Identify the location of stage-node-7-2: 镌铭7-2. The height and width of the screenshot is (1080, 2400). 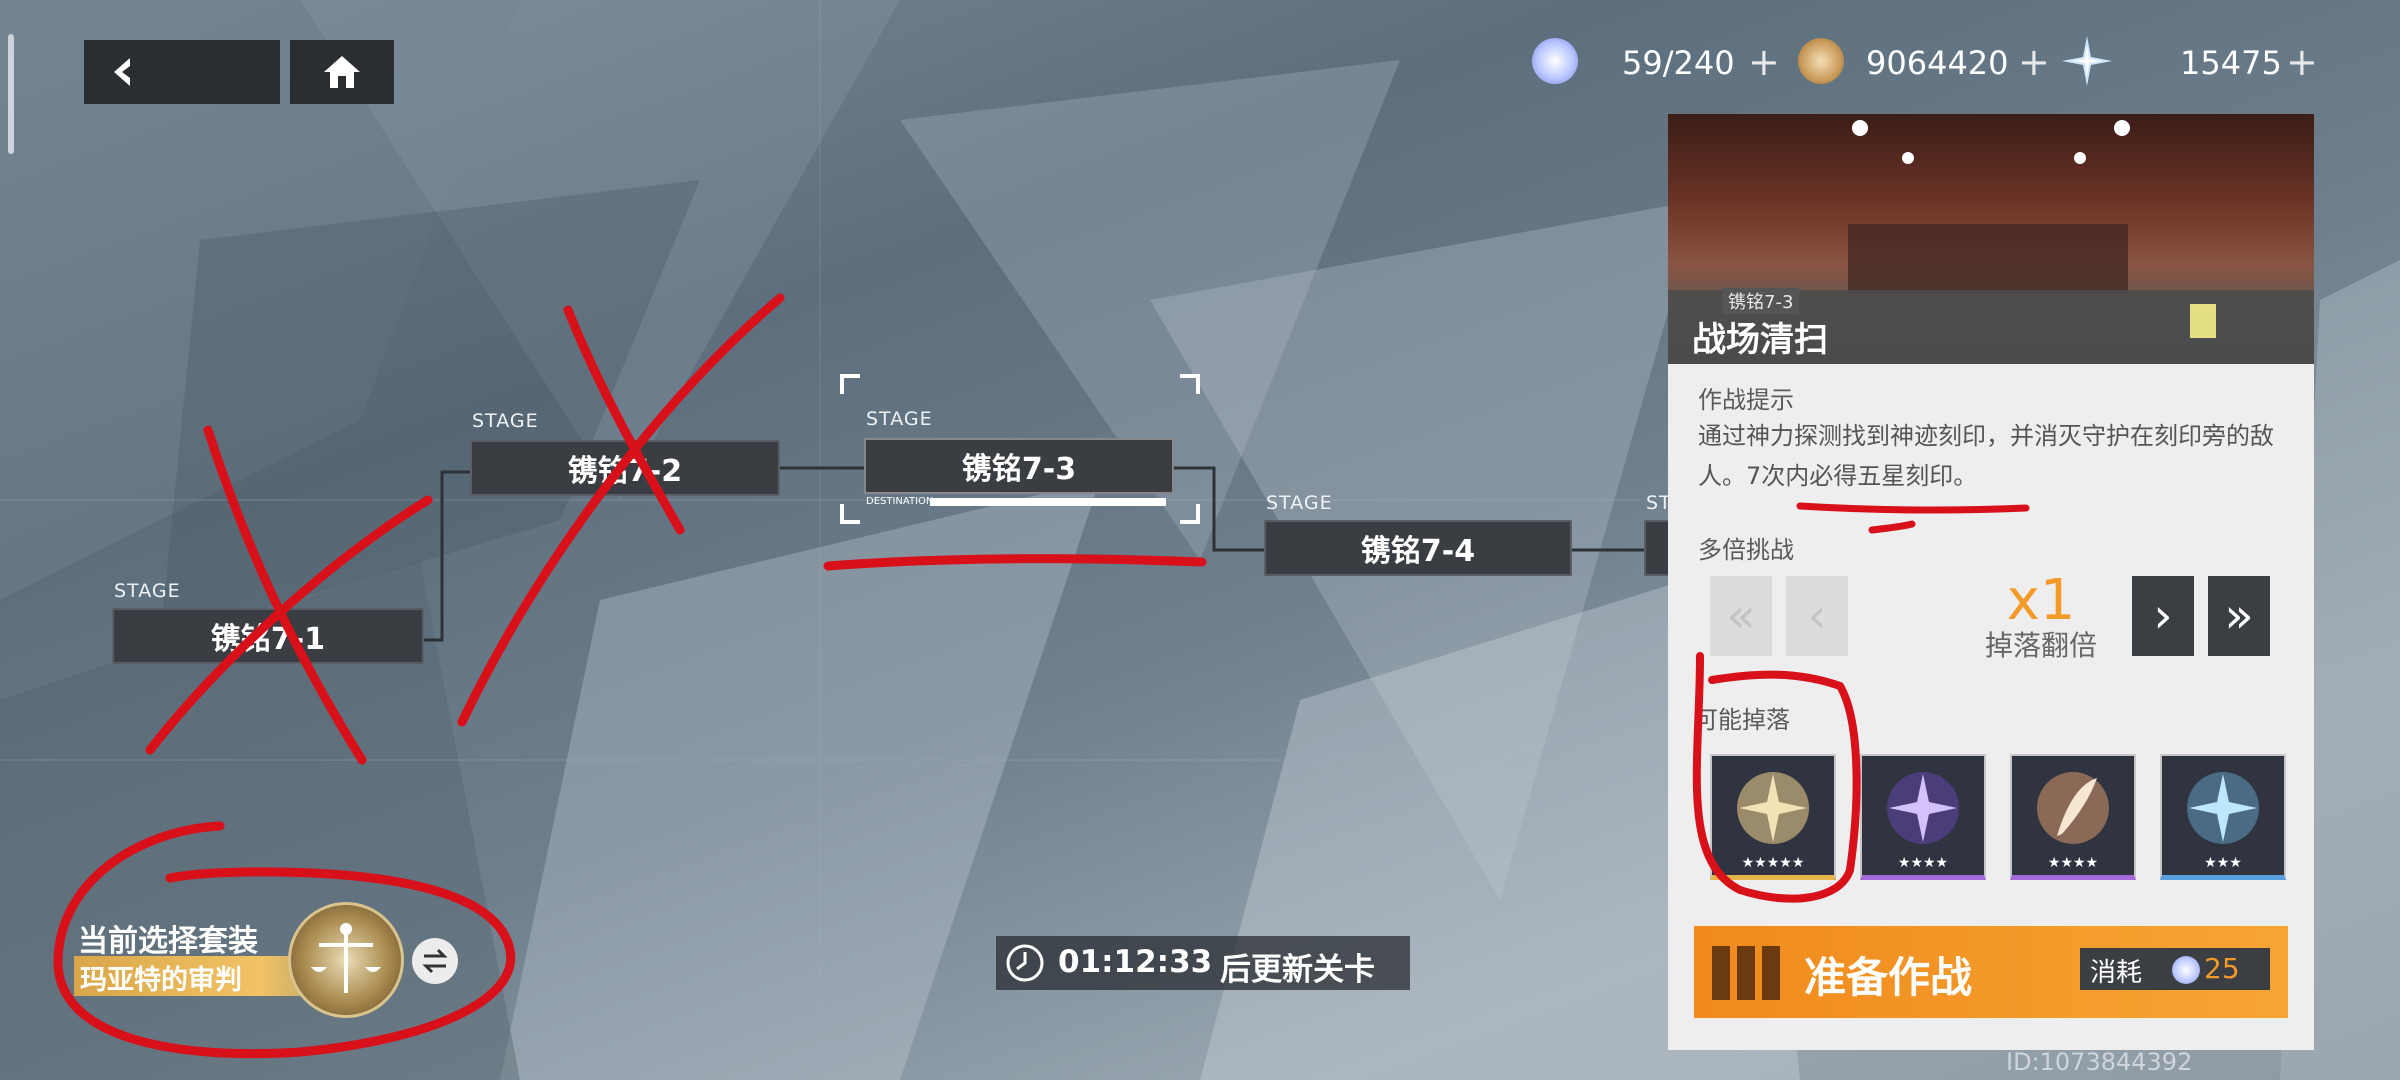
(625, 468).